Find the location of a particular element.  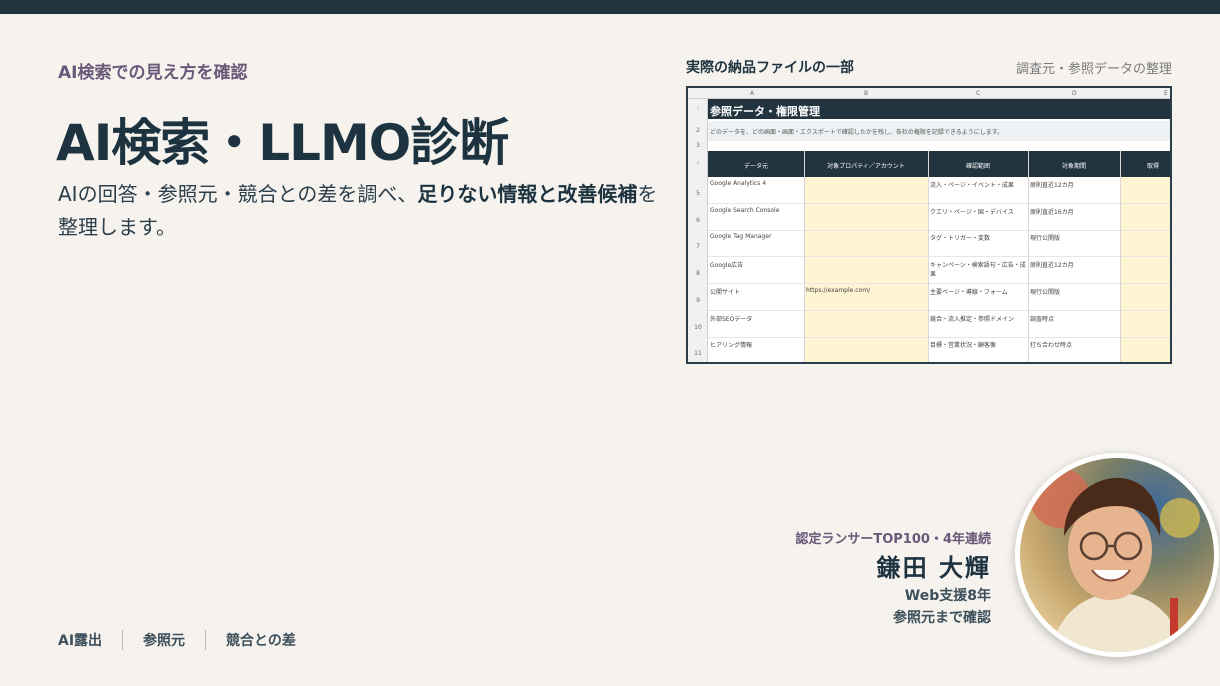

table-cell: 調査時点 is located at coordinates (1042, 319).